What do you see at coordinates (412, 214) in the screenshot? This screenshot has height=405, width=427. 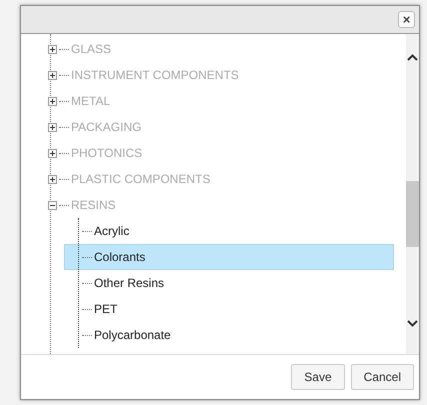 I see `scrollbar-thumb` at bounding box center [412, 214].